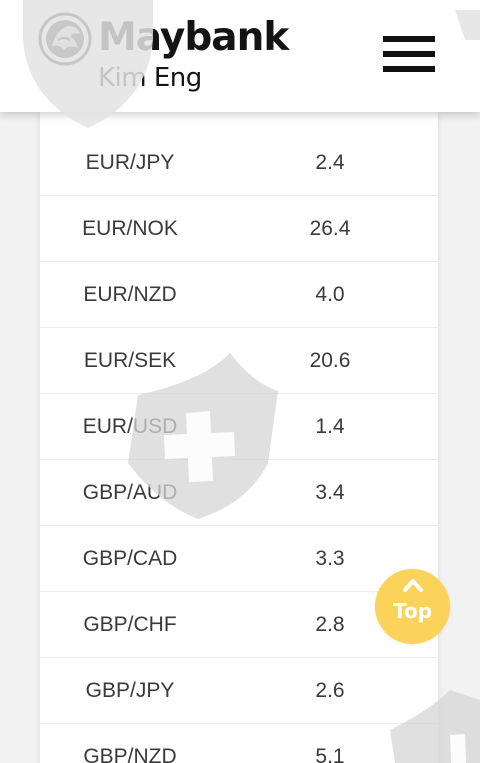  Describe the element at coordinates (239, 163) in the screenshot. I see `table-row: EUR/JPY 2.4` at that location.